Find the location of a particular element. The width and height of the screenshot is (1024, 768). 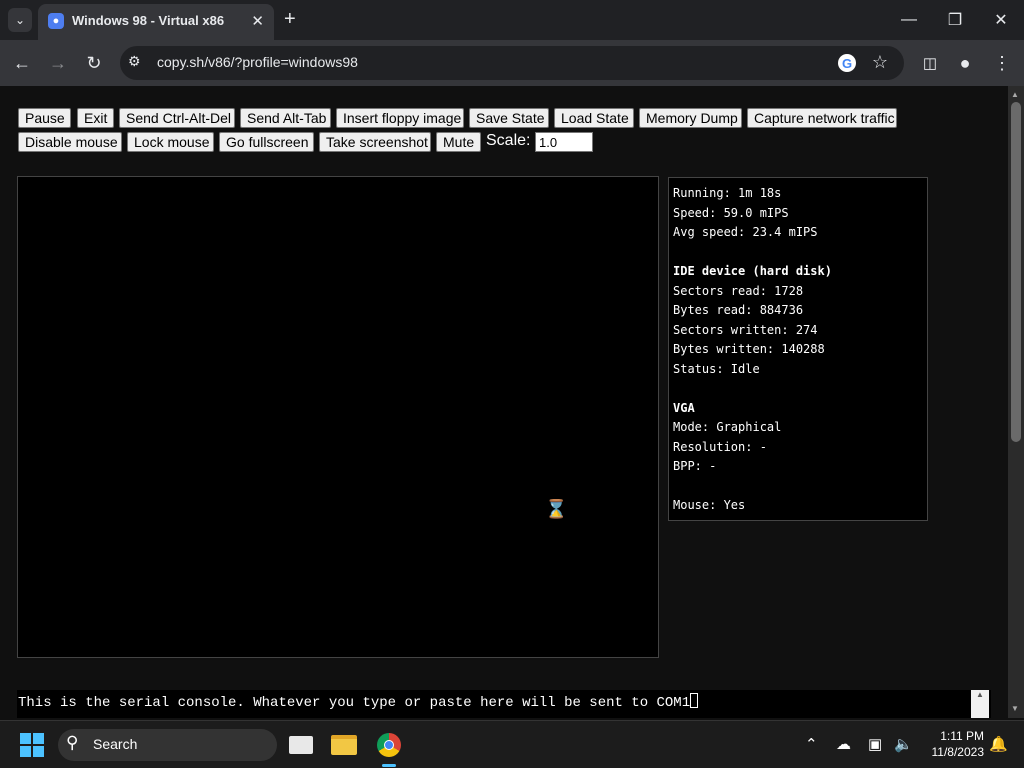

info-mouse: Mouse: Yes is located at coordinates (709, 505).